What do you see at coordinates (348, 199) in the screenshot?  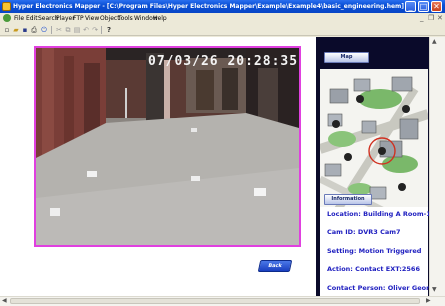 I see `information-header: Information` at bounding box center [348, 199].